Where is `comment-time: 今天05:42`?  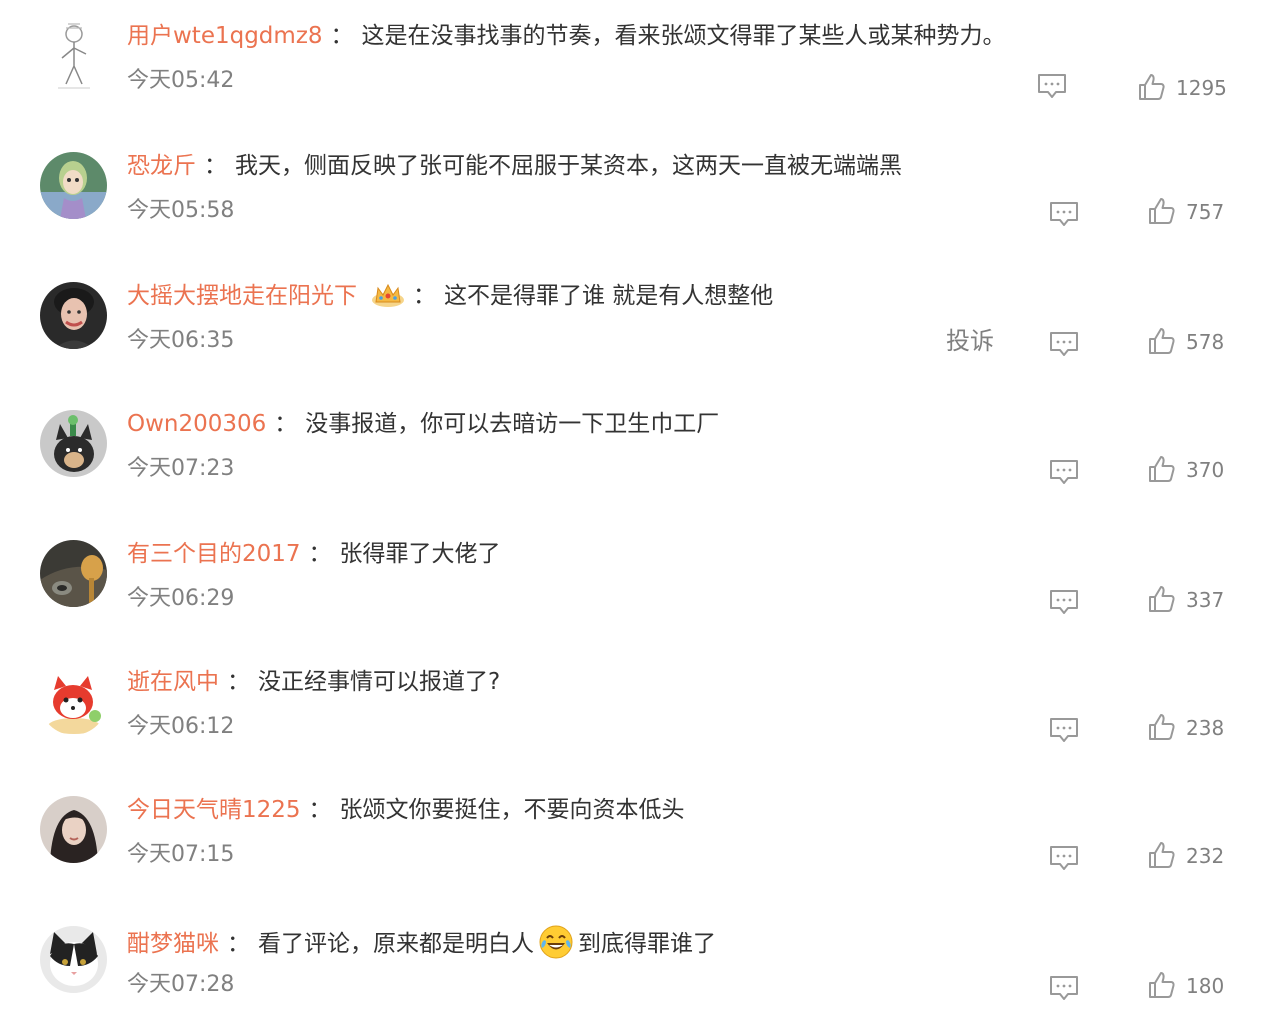 comment-time: 今天05:42 is located at coordinates (181, 80).